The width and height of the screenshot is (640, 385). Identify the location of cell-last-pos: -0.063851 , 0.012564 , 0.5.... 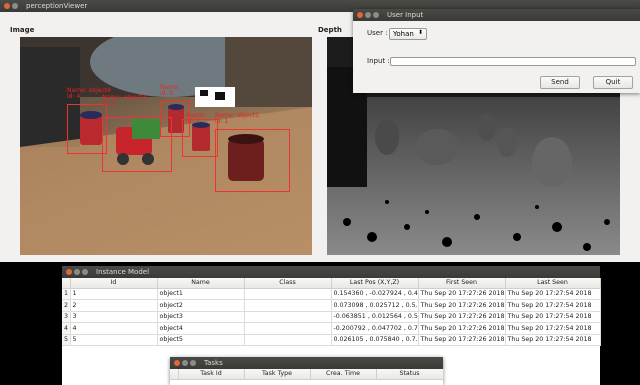
(375, 317).